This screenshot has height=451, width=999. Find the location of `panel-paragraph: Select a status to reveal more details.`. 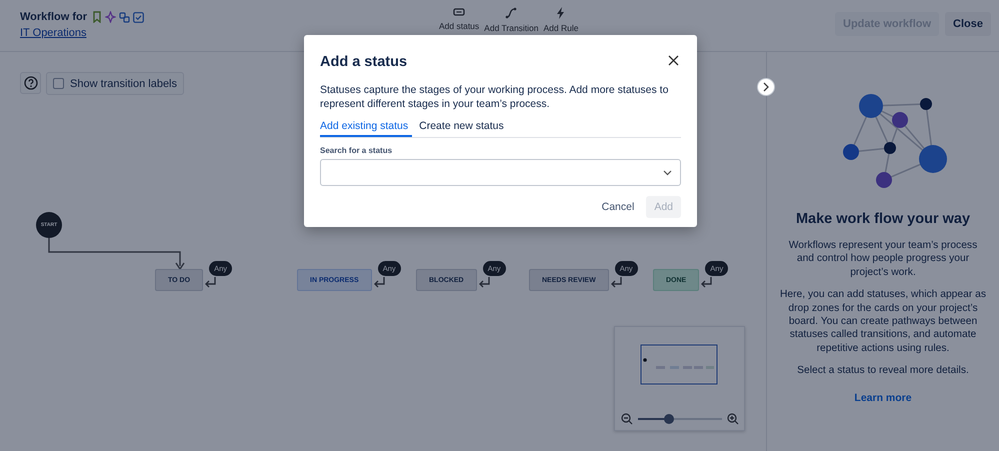

panel-paragraph: Select a status to reveal more details. is located at coordinates (883, 371).